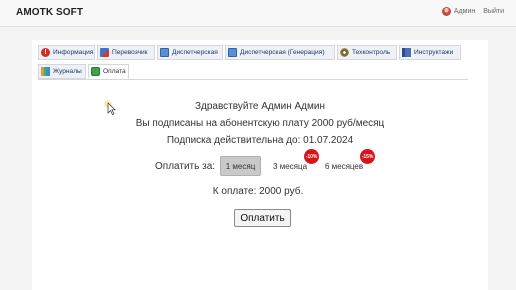  I want to click on tab-label: Перевозчик, so click(130, 52).